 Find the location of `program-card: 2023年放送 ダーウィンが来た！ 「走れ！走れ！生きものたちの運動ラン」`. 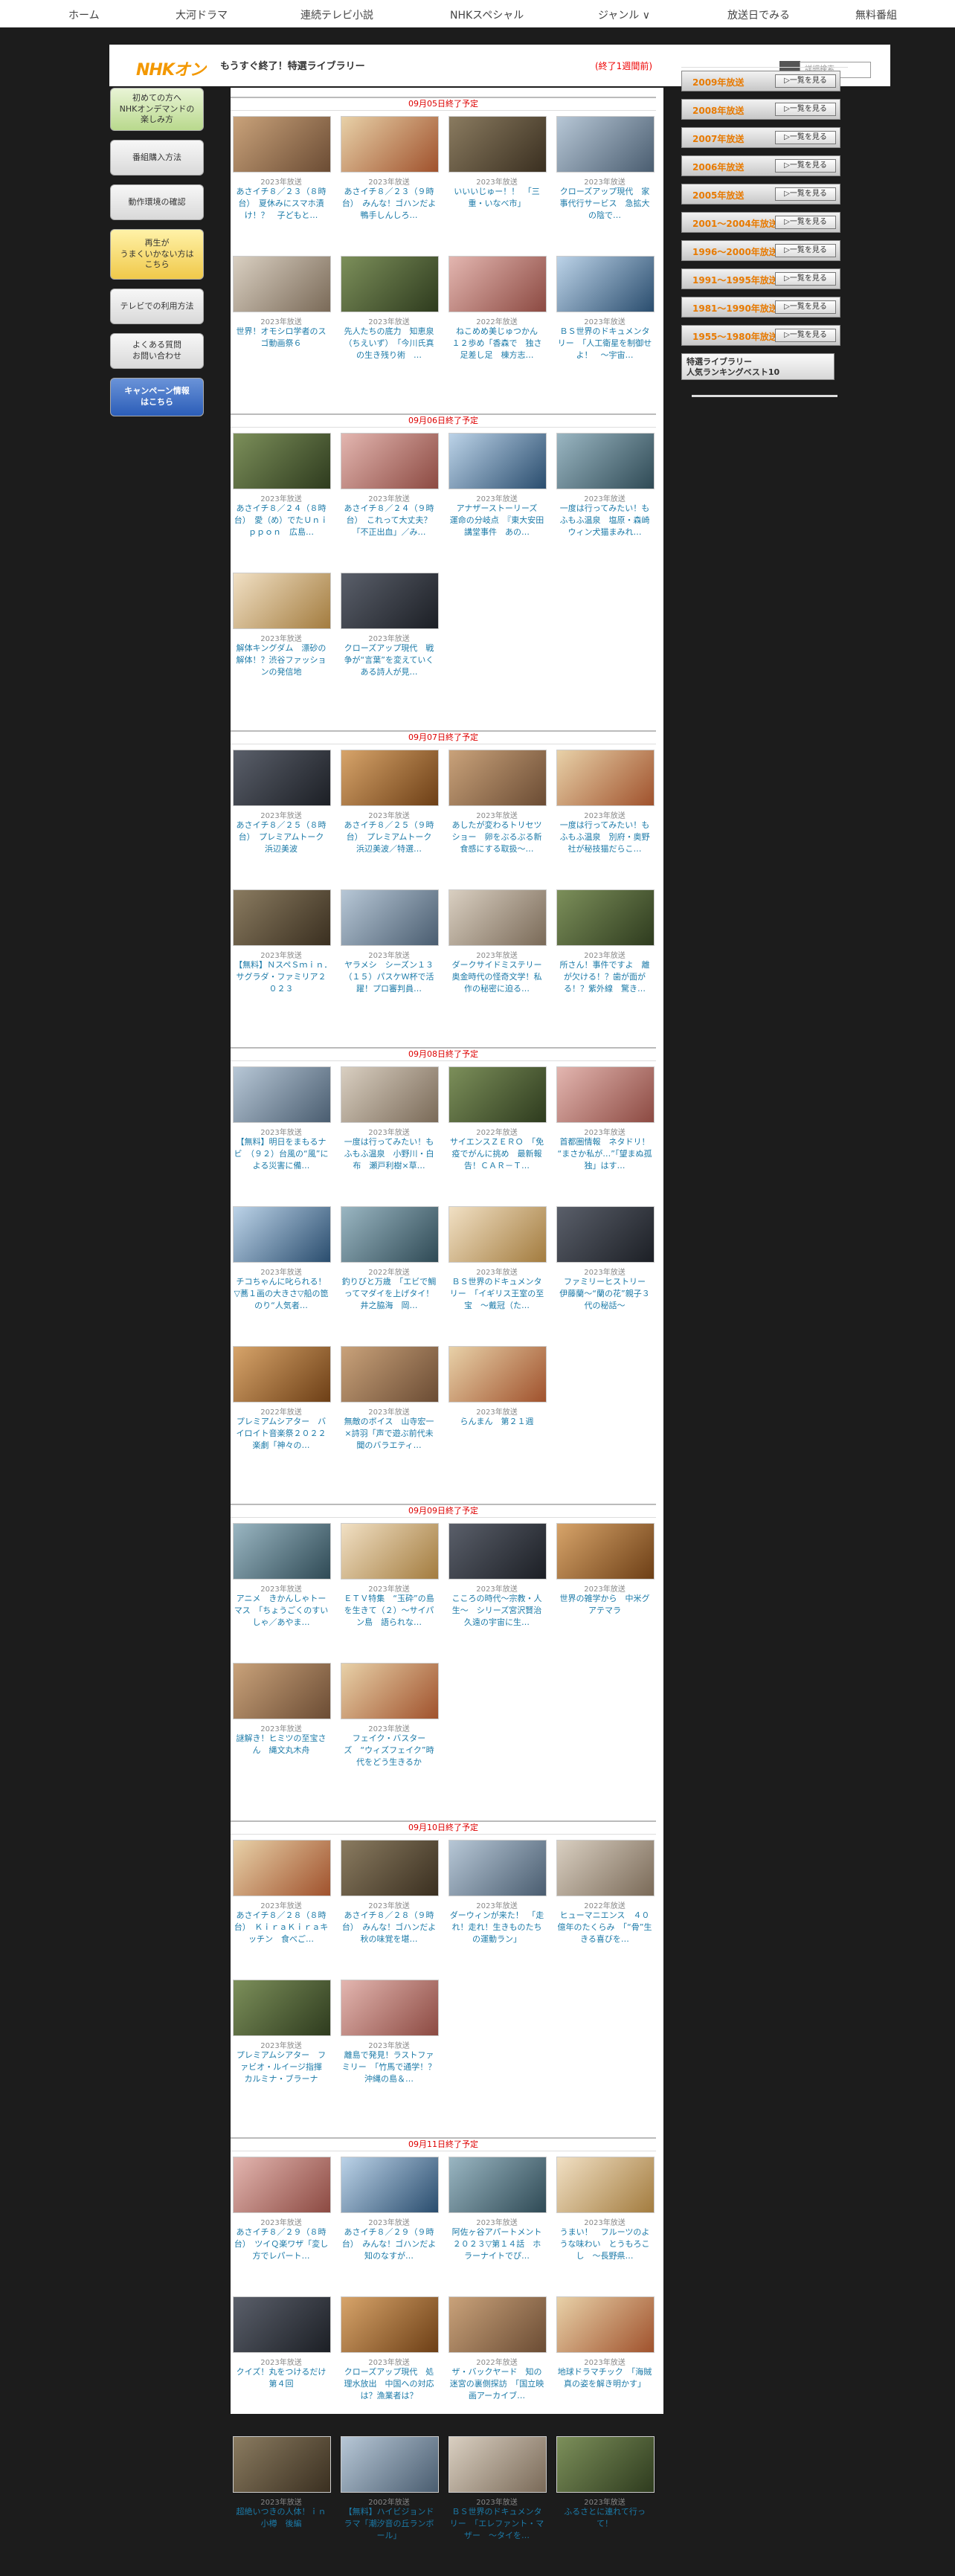

program-card: 2023年放送 ダーウィンが来た！ 「走れ！走れ！生きものたちの運動ラン」 is located at coordinates (496, 1910).